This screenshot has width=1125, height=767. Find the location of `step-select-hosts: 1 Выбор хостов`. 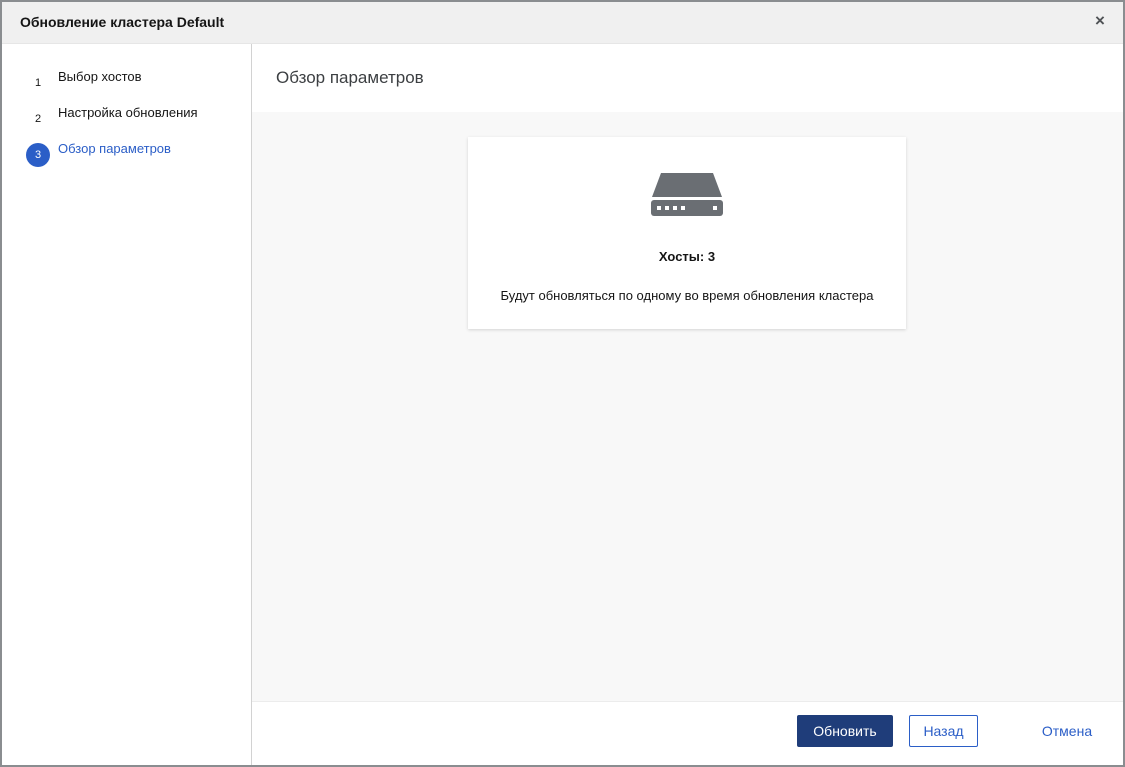

step-select-hosts: 1 Выбор хостов is located at coordinates (84, 81).